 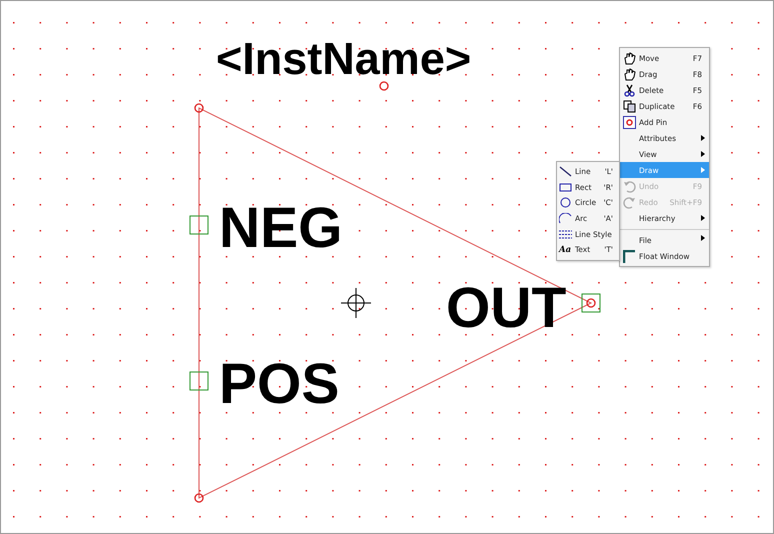 I want to click on rectangle-icon, so click(x=565, y=187).